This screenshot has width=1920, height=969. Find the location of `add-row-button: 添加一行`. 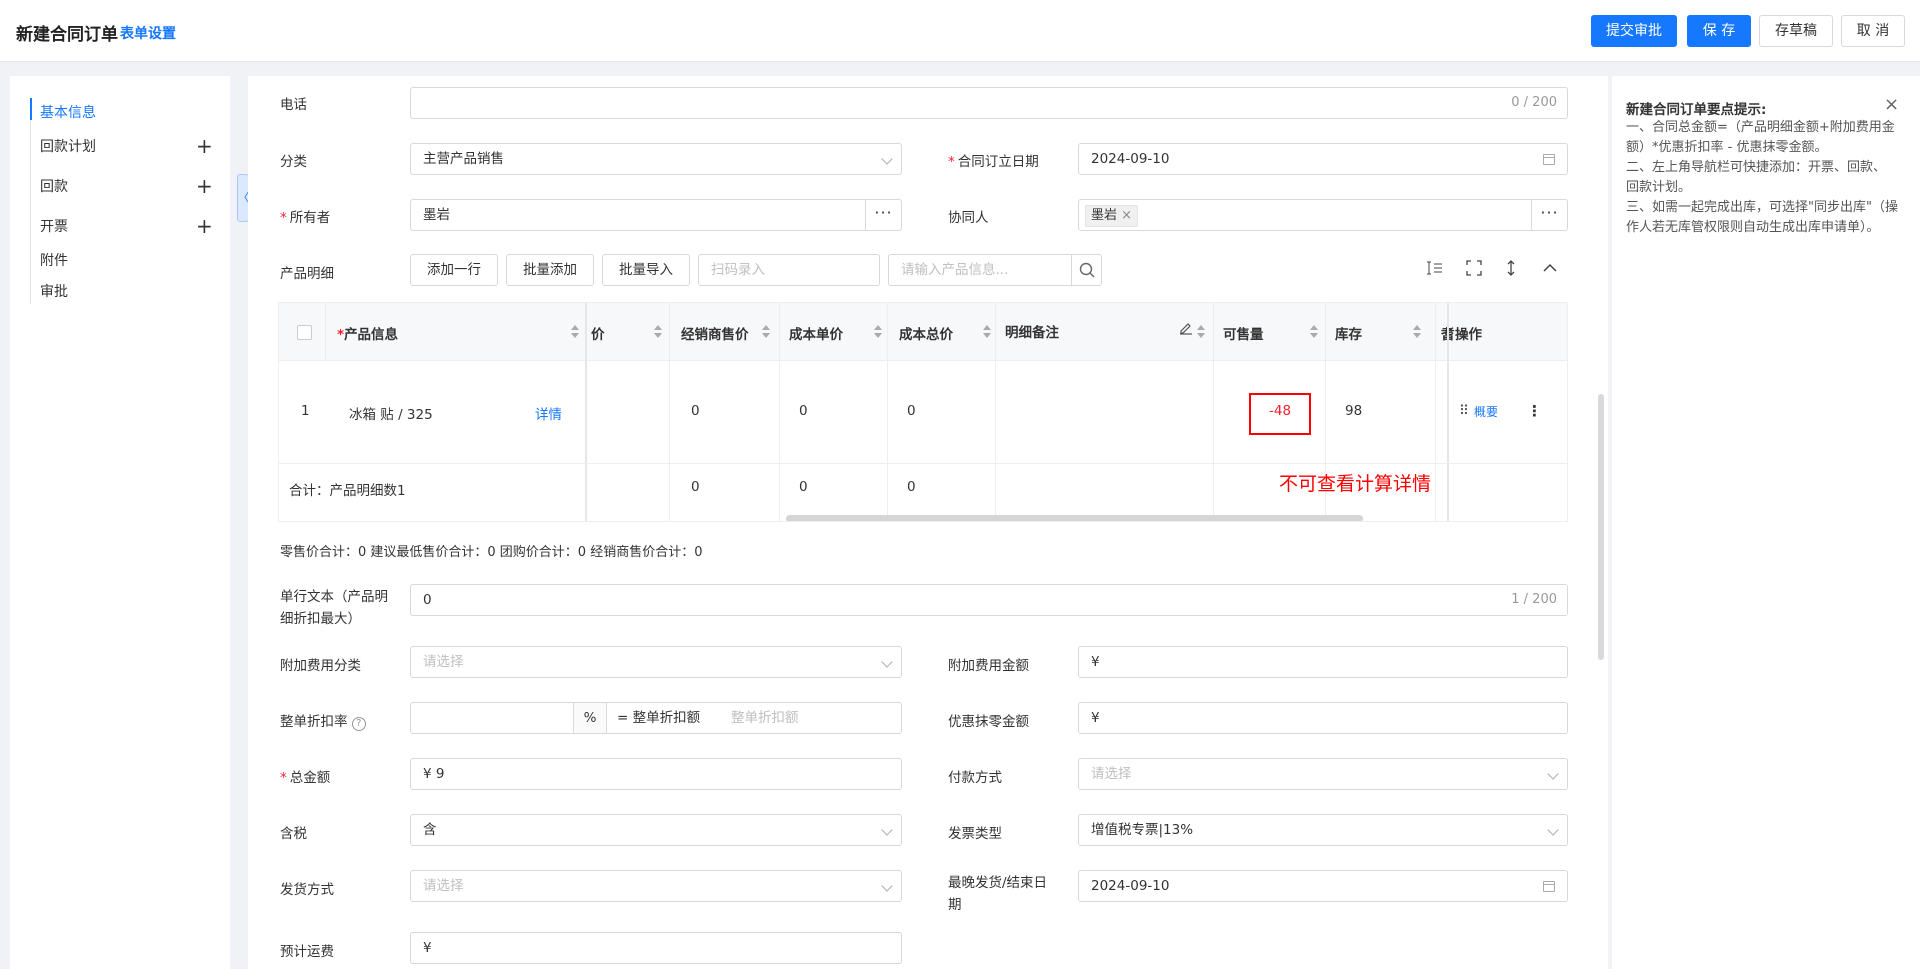

add-row-button: 添加一行 is located at coordinates (454, 270).